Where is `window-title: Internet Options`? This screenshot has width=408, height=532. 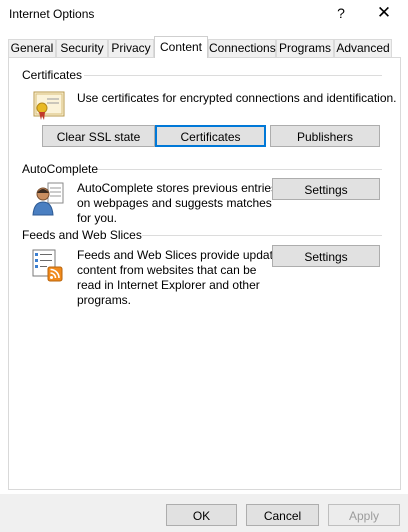
window-title: Internet Options is located at coordinates (52, 14).